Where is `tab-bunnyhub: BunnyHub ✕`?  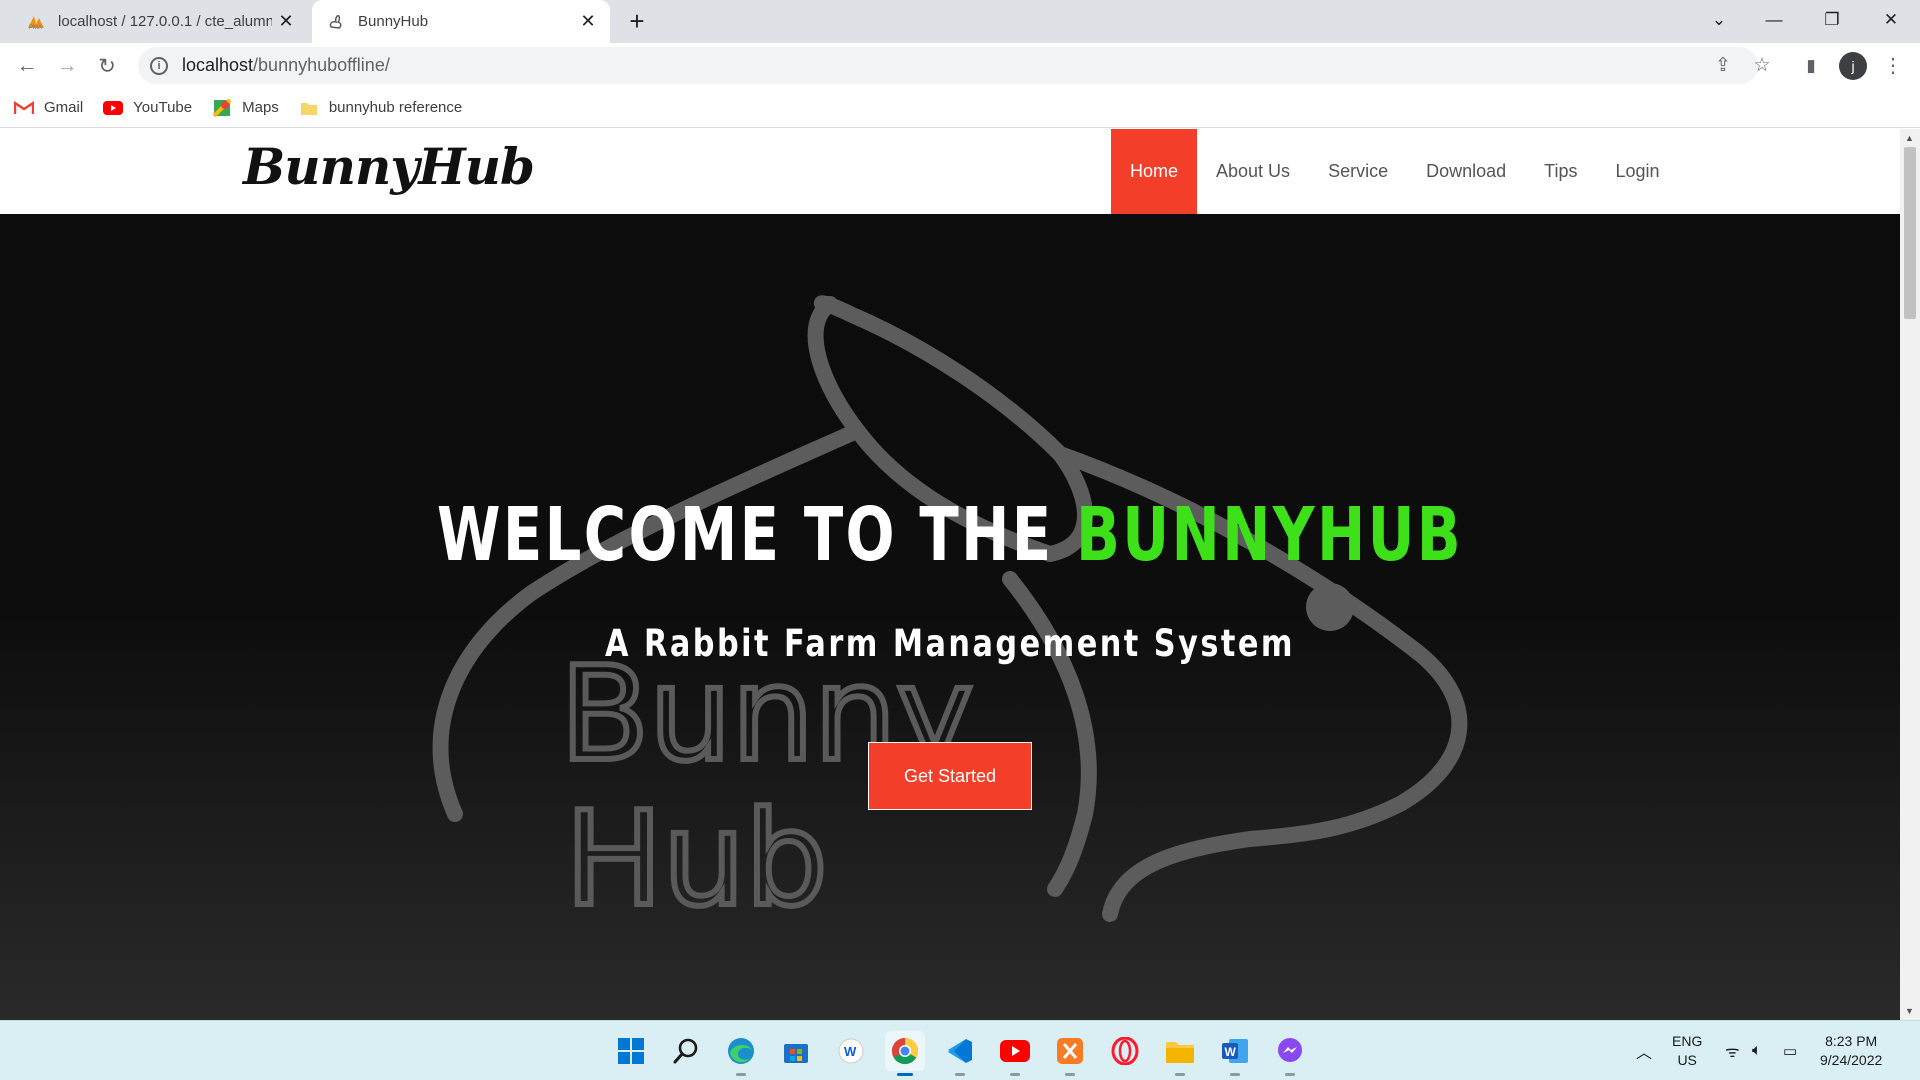 tab-bunnyhub: BunnyHub ✕ is located at coordinates (461, 21).